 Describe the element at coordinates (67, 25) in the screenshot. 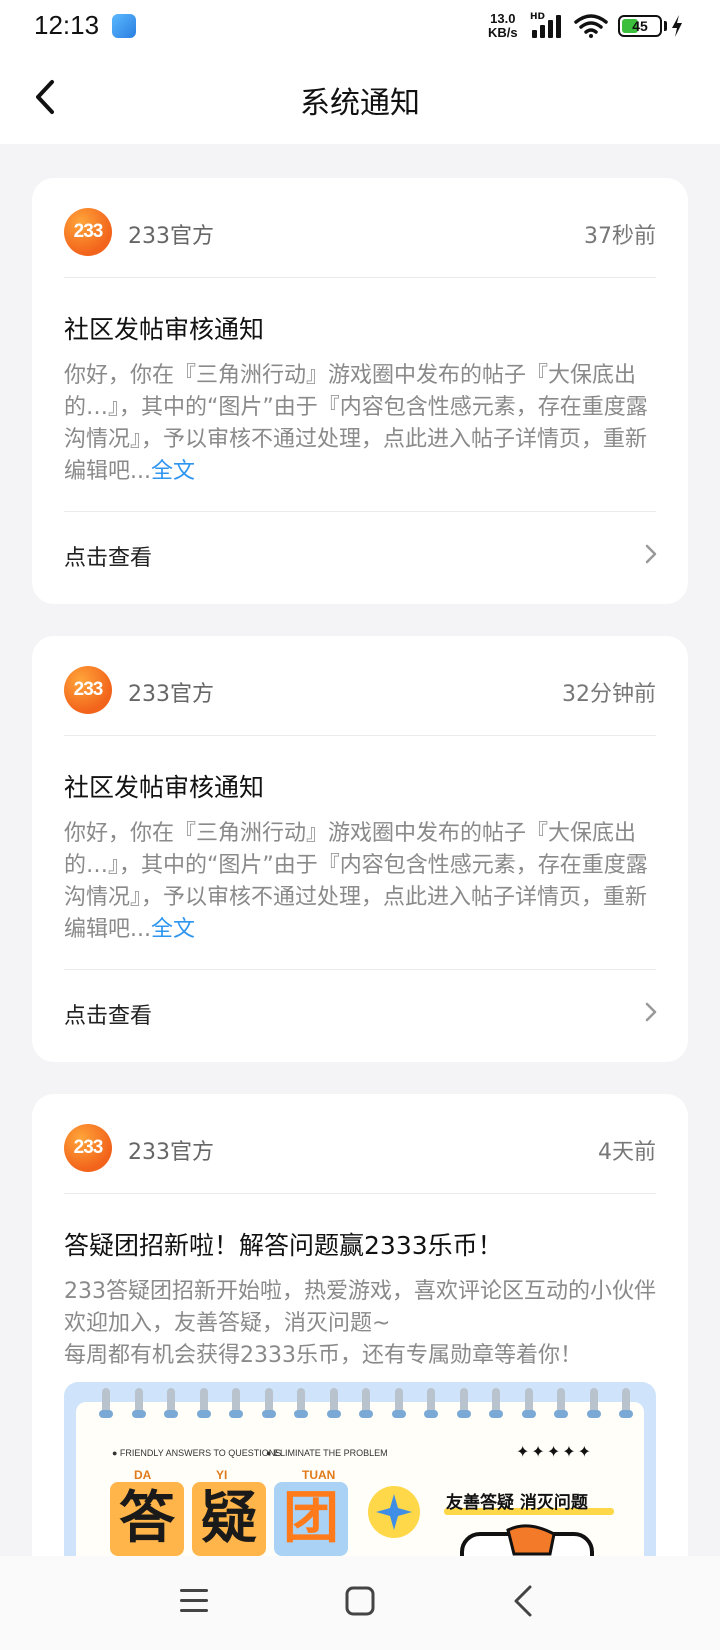

I see `status-time: 12:13` at that location.